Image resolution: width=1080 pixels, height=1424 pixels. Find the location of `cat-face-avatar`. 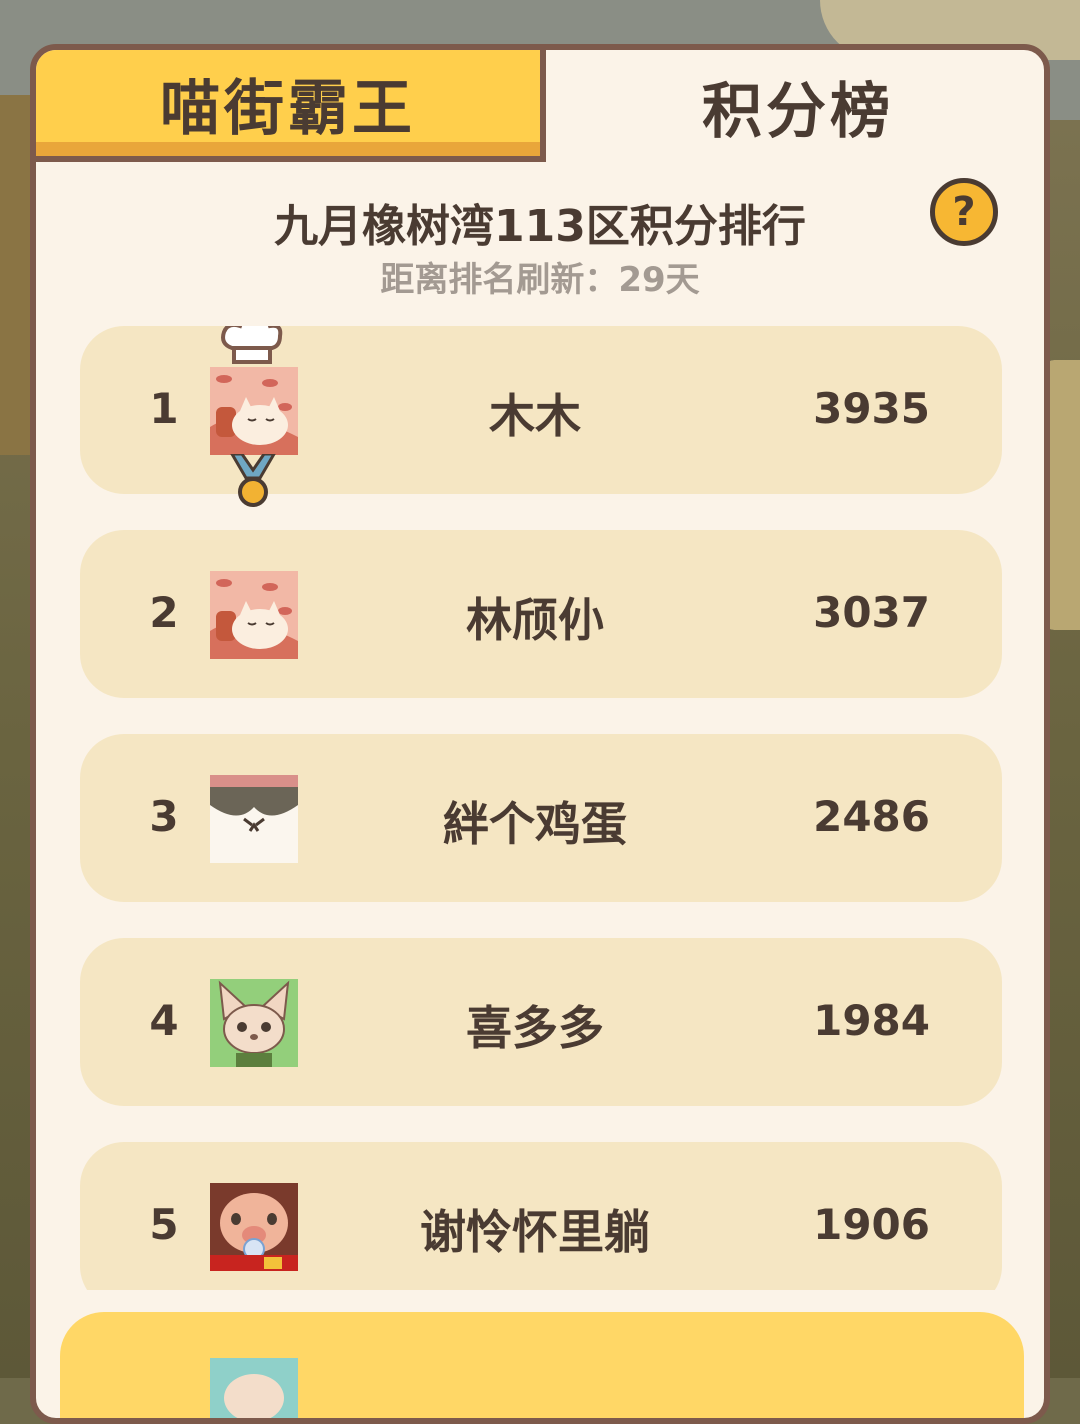

cat-face-avatar is located at coordinates (254, 819).